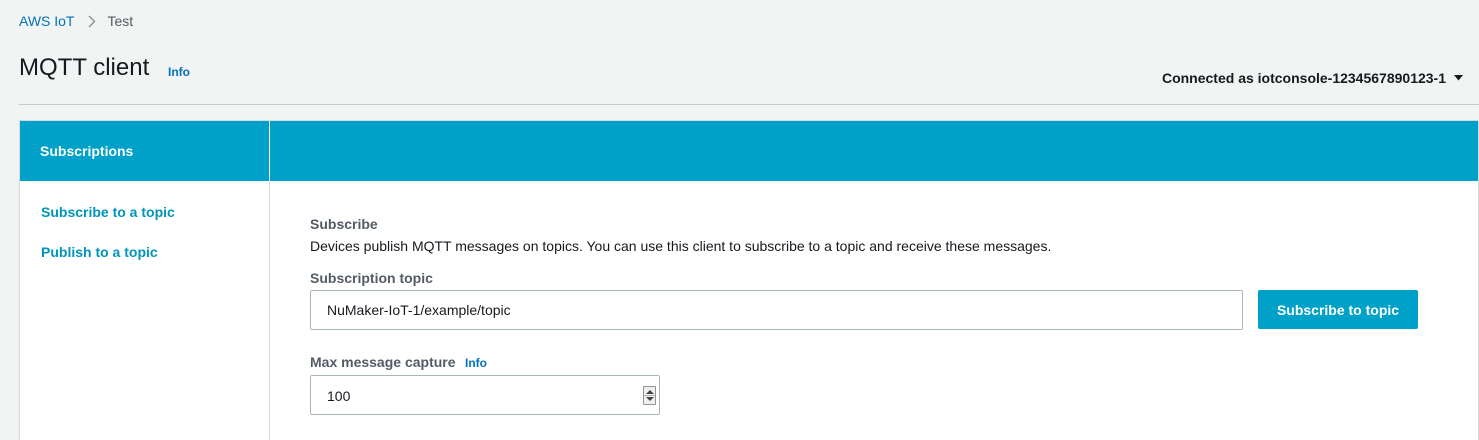  Describe the element at coordinates (1303, 78) in the screenshot. I see `connected-as-label: Connected as iotconsole-1234567890123-1` at that location.